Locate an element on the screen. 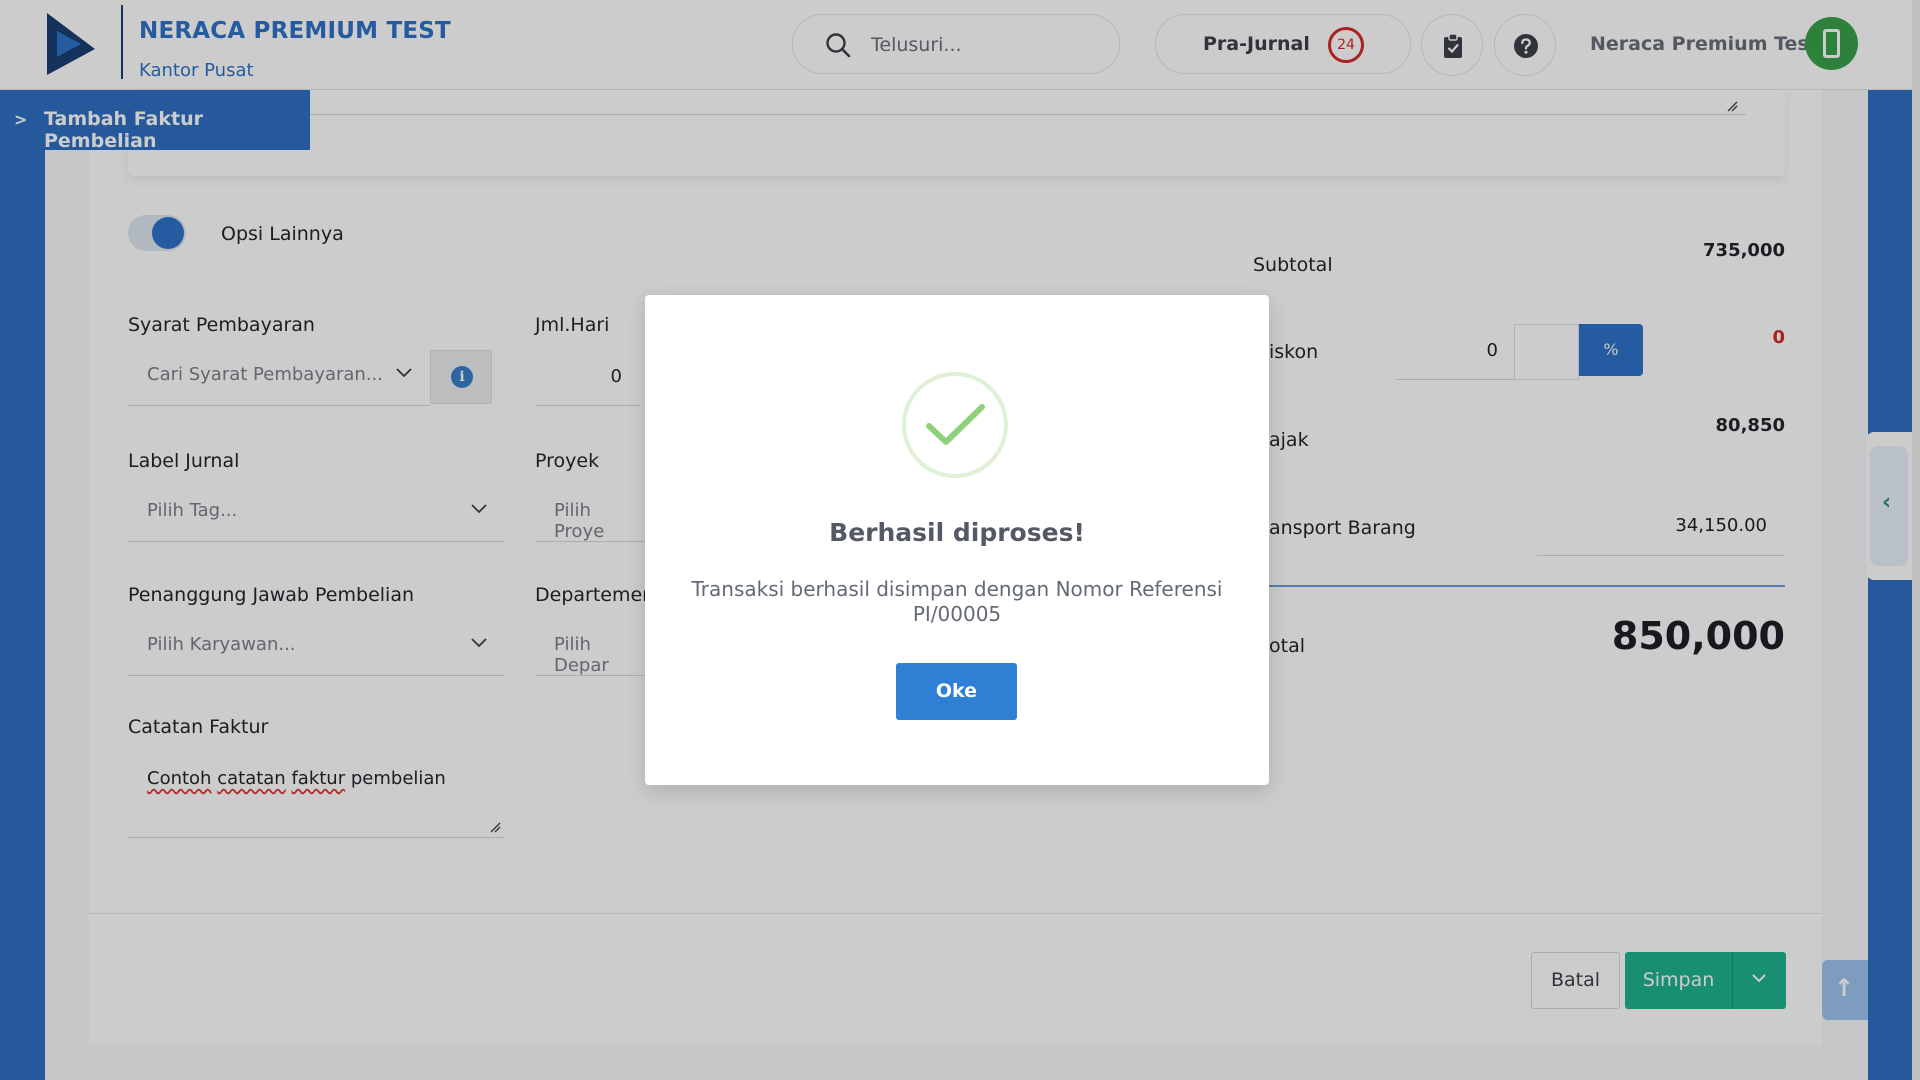  ok-button: Oke is located at coordinates (956, 691).